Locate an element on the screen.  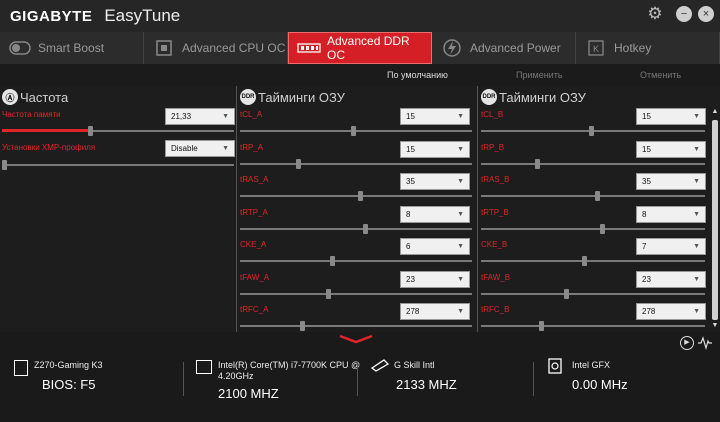
chevron-down-icon is located at coordinates (356, 339).